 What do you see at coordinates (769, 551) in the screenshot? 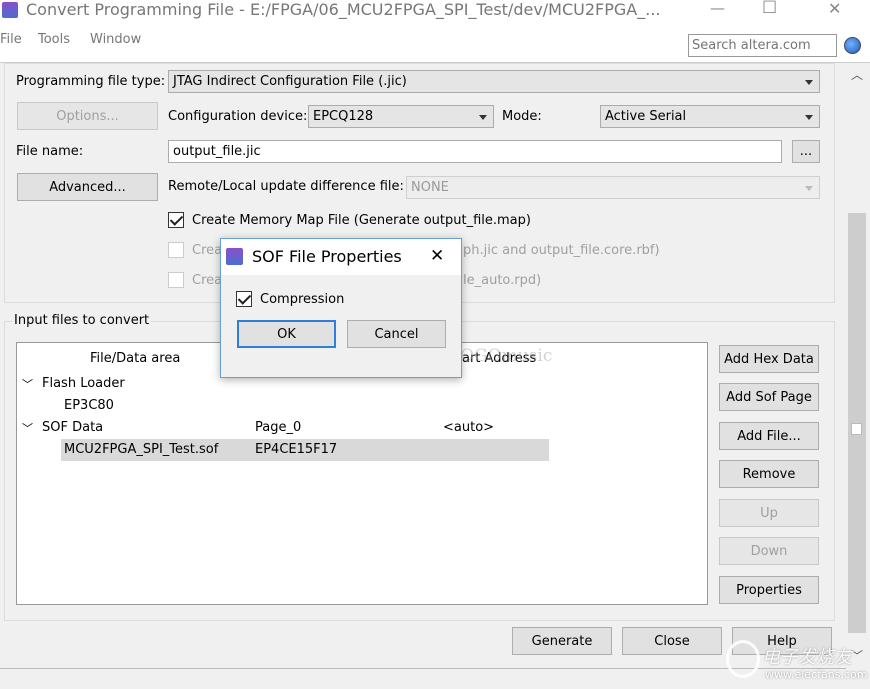
I see `down-button: Down` at bounding box center [769, 551].